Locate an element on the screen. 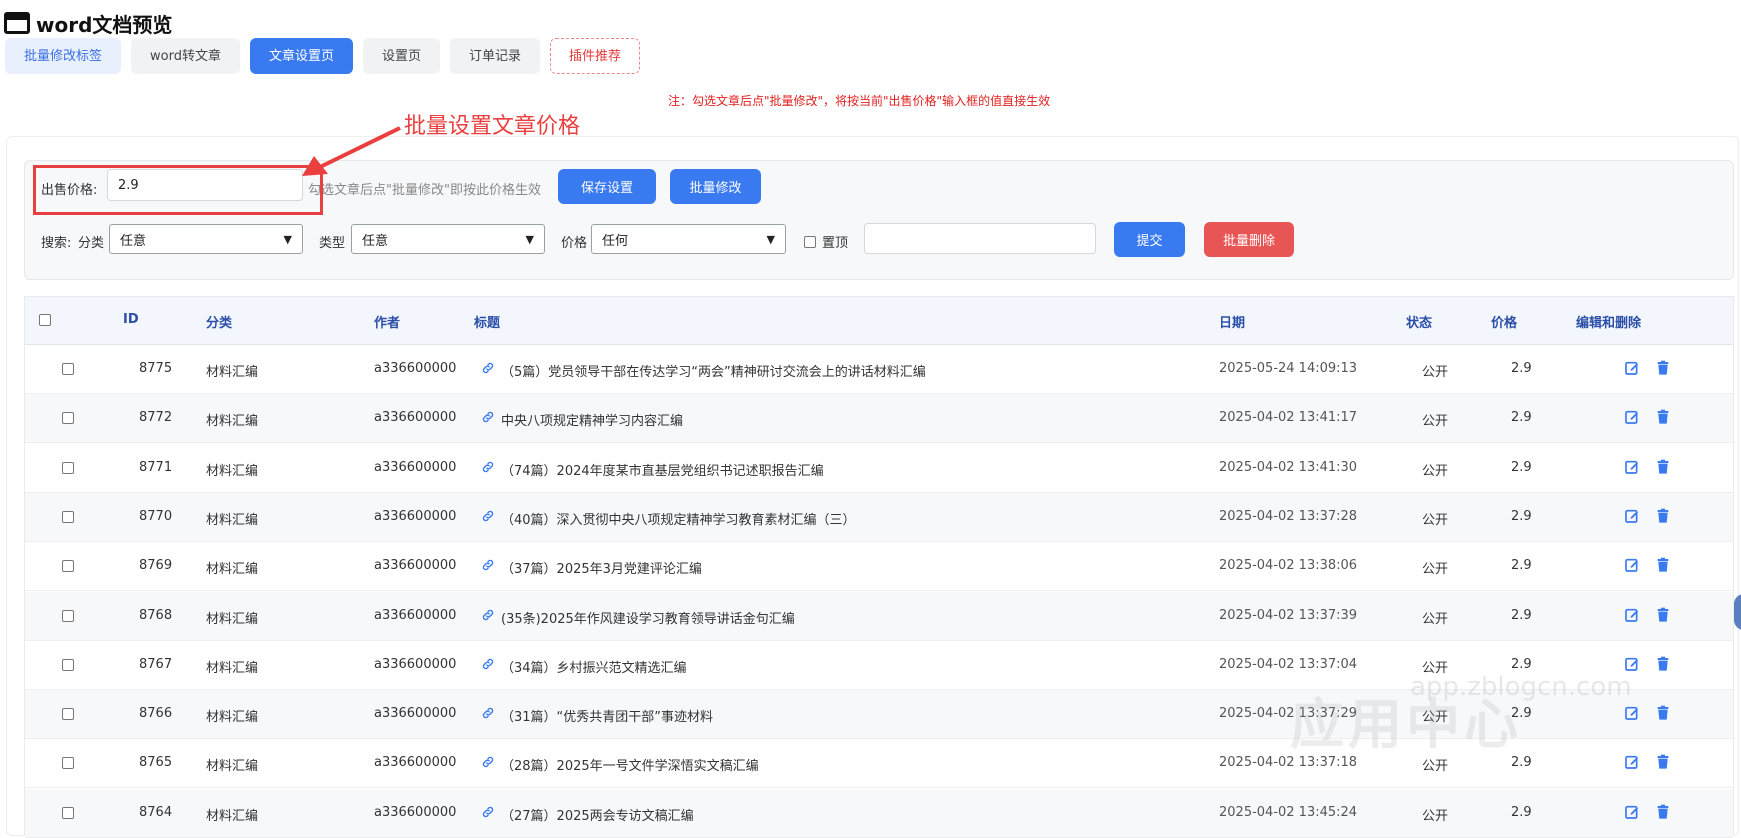  type-select: 任意 ▼ is located at coordinates (448, 239).